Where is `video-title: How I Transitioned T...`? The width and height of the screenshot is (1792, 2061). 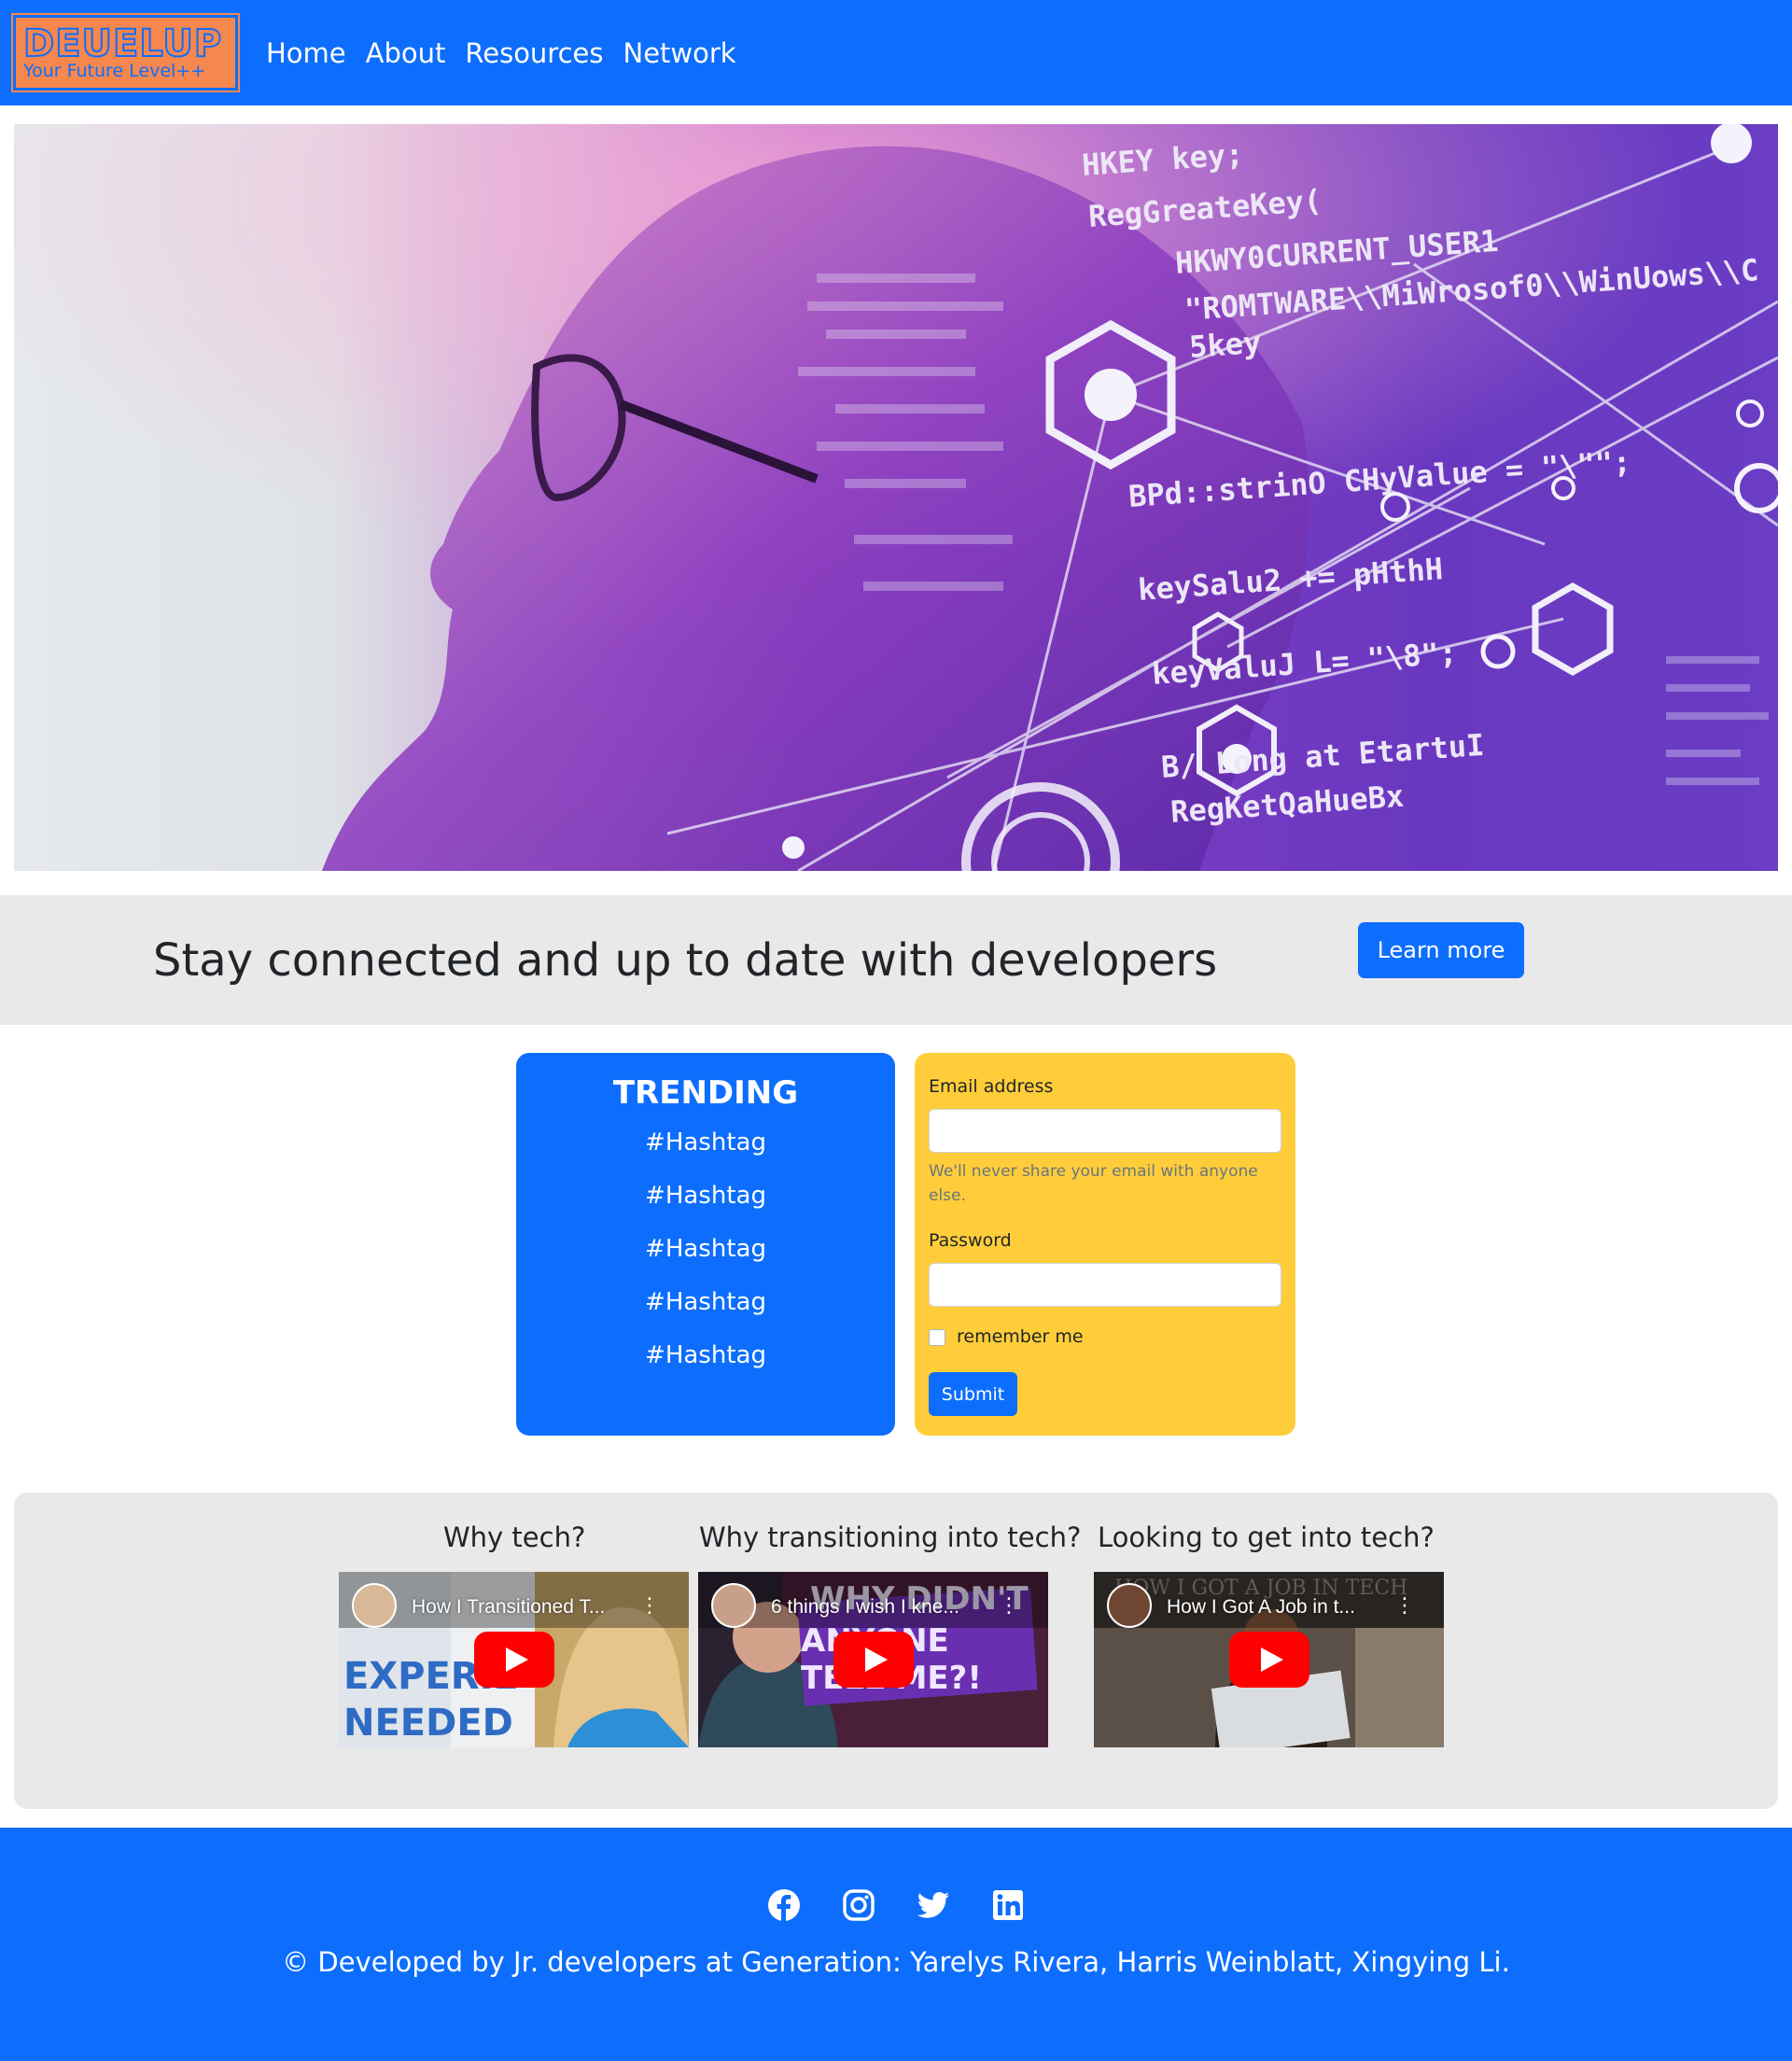 video-title: How I Transitioned T... is located at coordinates (509, 1607).